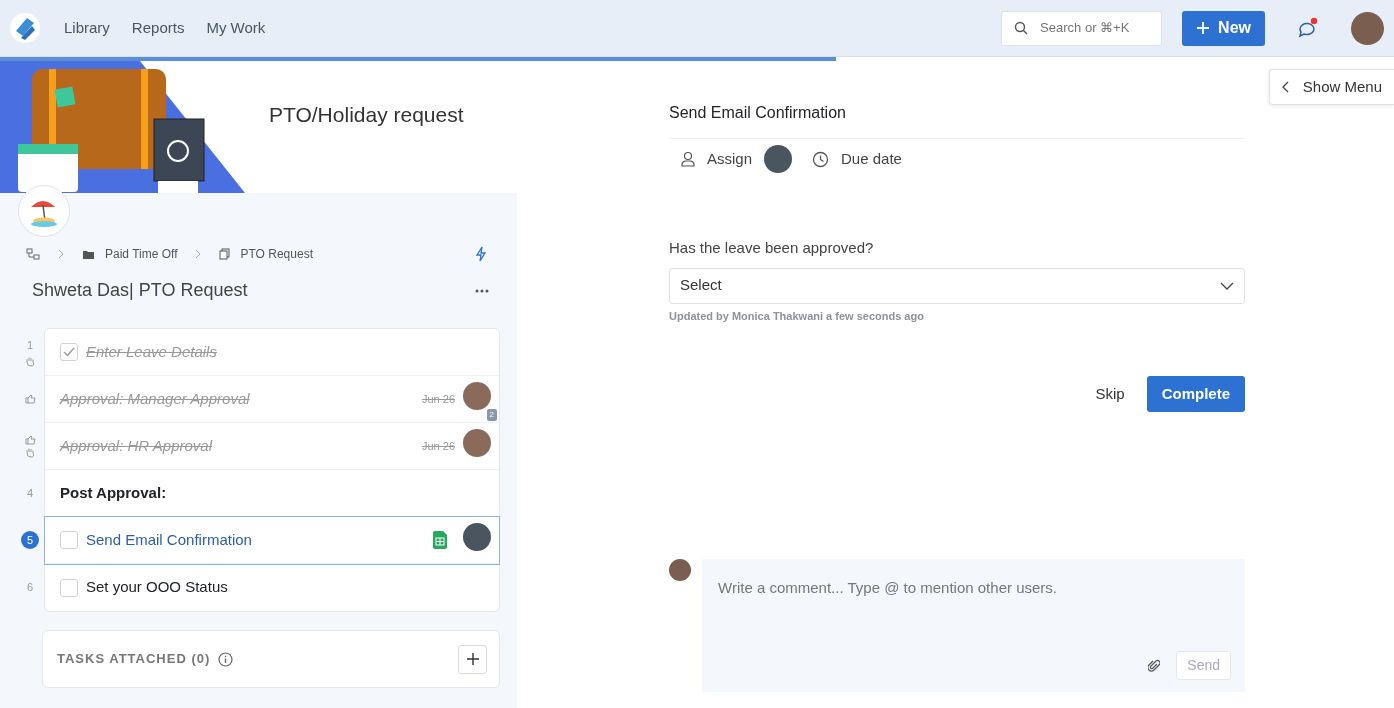 The width and height of the screenshot is (1394, 708). Describe the element at coordinates (136, 445) in the screenshot. I see `task-title: Approval: HR Approval` at that location.